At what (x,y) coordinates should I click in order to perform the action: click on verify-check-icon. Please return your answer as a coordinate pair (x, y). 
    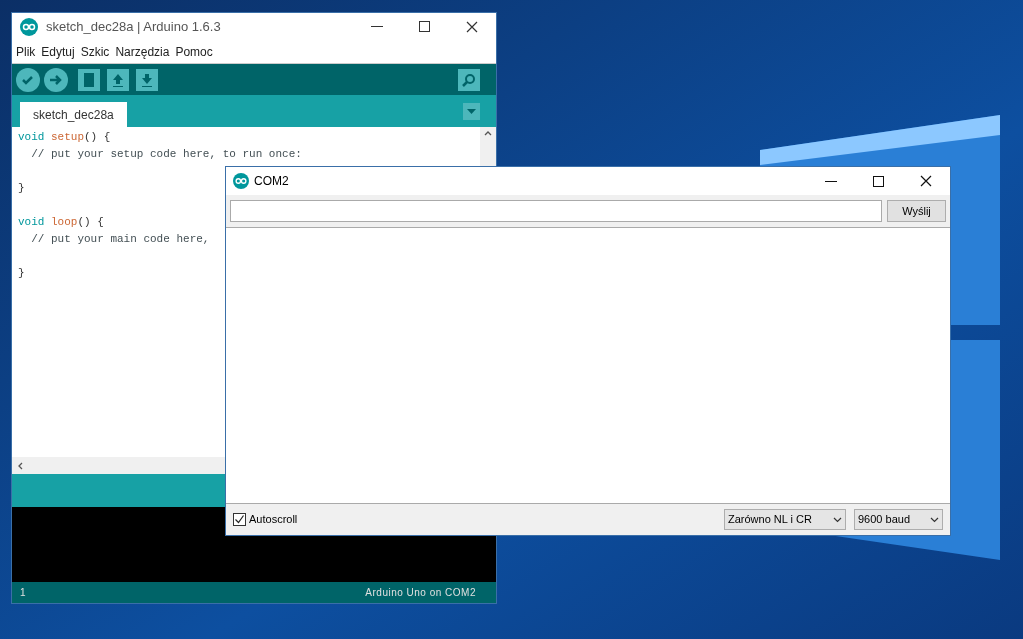
    Looking at the image, I should click on (28, 79).